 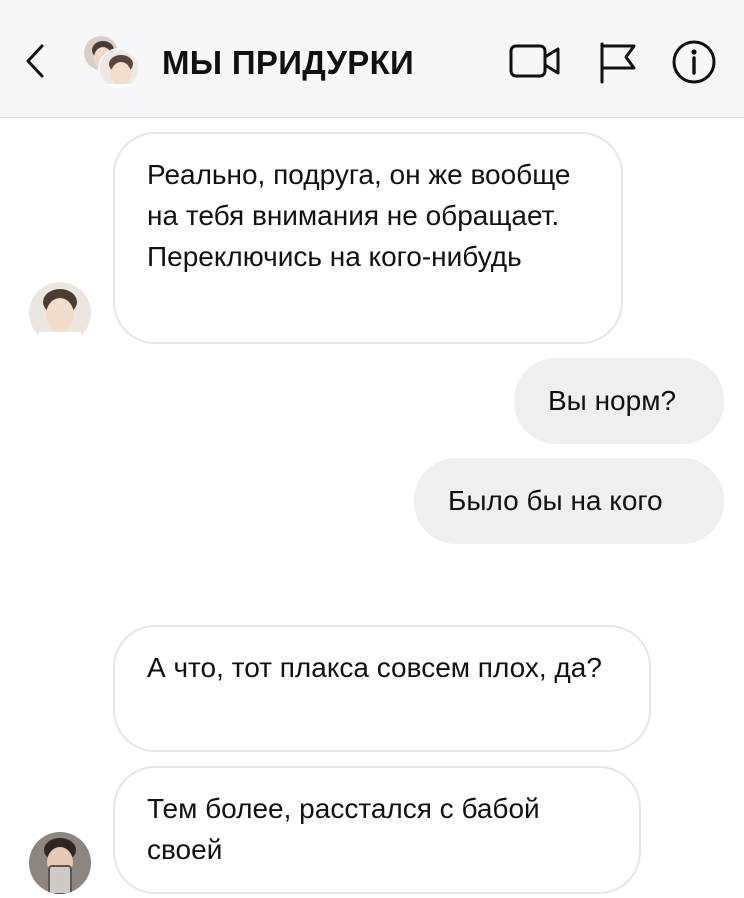 I want to click on video-camera-icon, so click(x=534, y=61).